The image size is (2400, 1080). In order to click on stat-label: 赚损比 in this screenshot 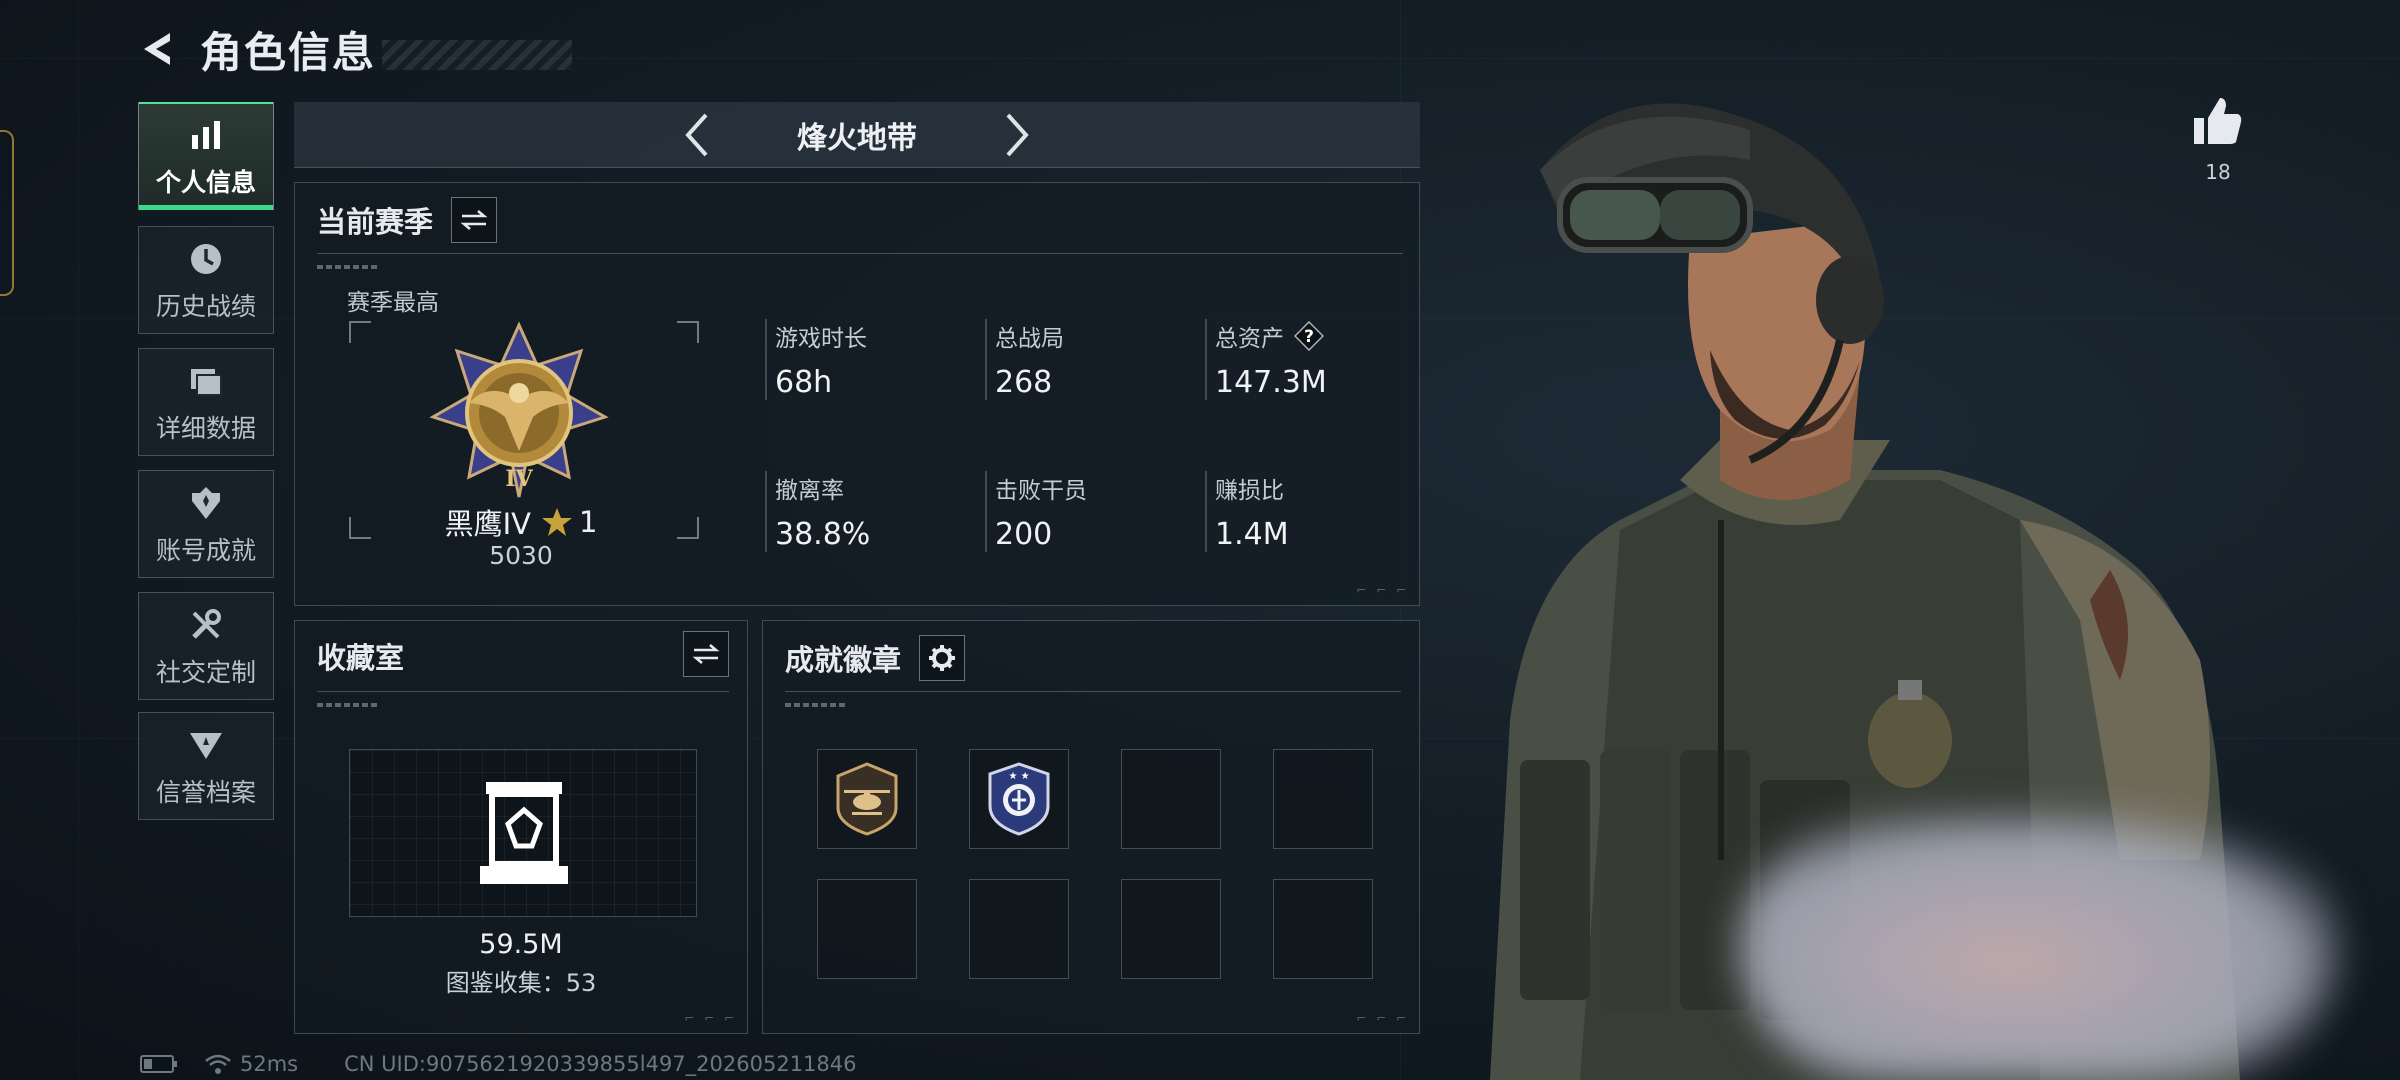, I will do `click(1249, 491)`.